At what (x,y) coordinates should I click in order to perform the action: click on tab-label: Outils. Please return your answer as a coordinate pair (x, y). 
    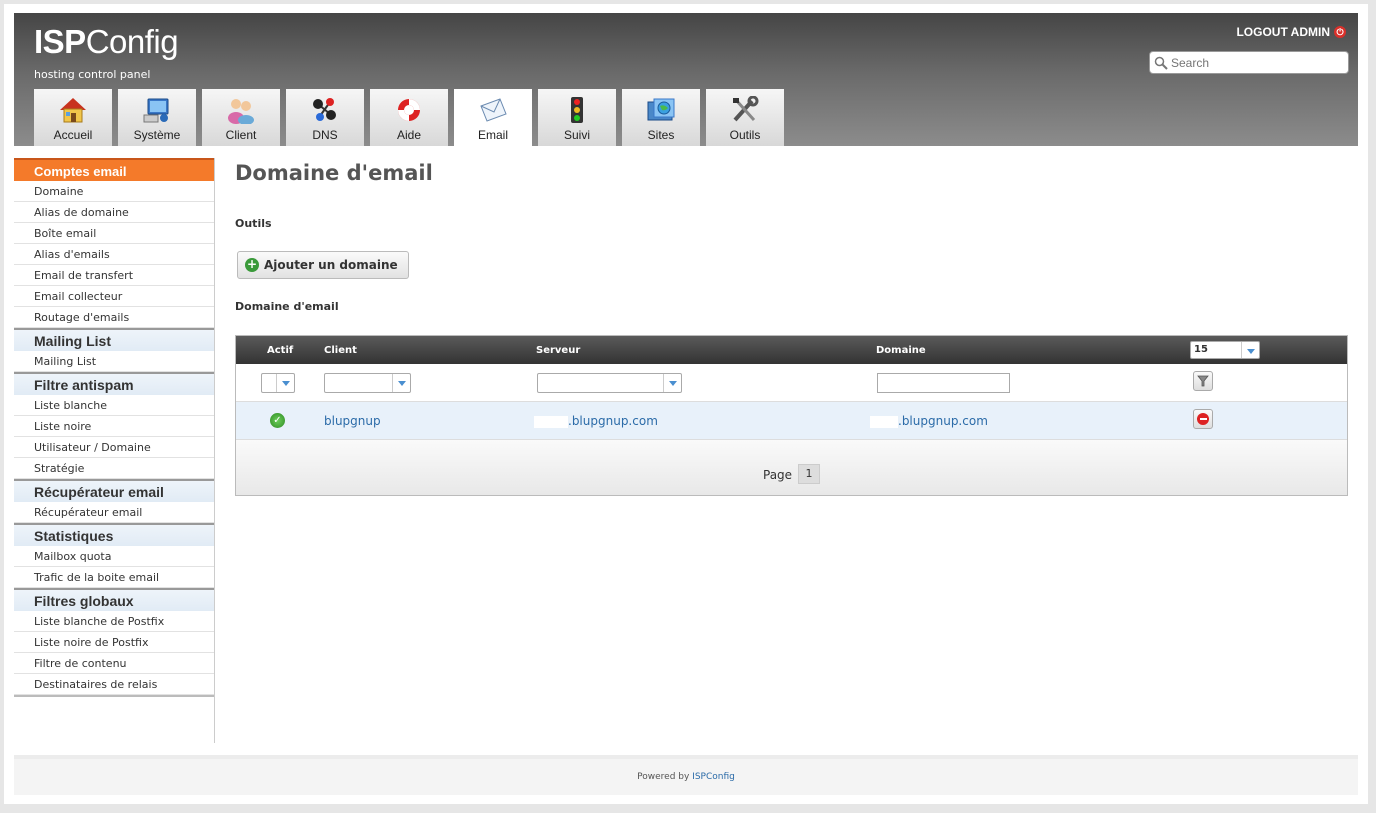
    Looking at the image, I should click on (745, 135).